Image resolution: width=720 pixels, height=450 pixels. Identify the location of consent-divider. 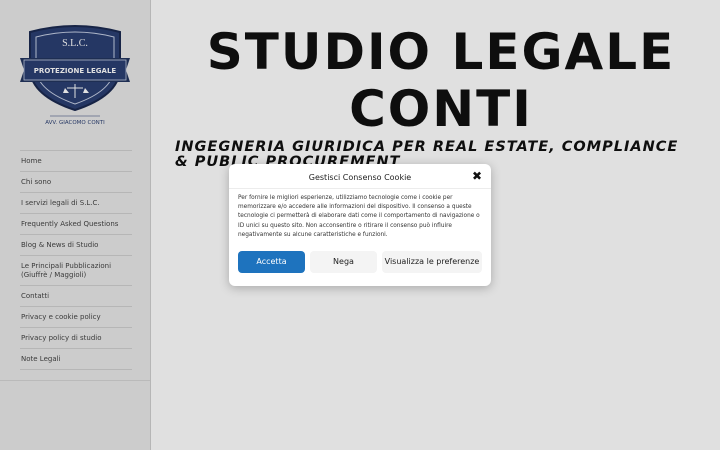
(360, 188).